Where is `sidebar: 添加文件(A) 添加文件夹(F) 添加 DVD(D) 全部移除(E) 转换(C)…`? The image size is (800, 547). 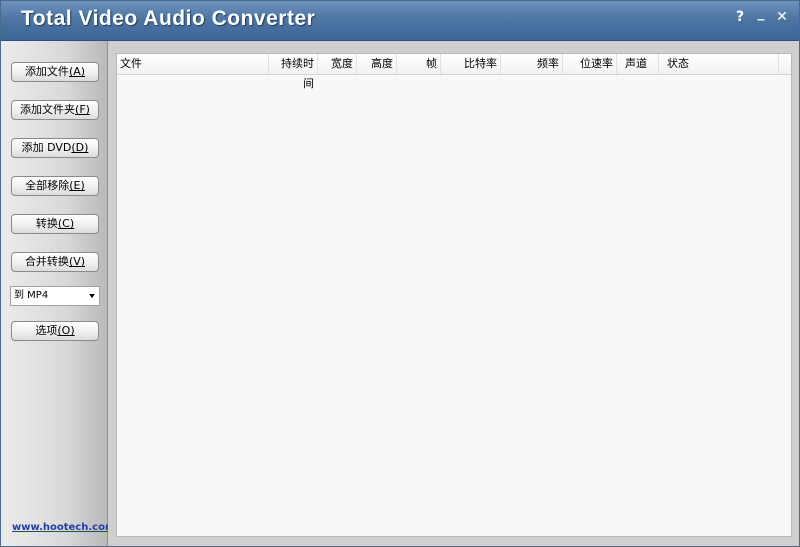
sidebar: 添加文件(A) 添加文件夹(F) 添加 DVD(D) 全部移除(E) 转换(C)… is located at coordinates (58, 293).